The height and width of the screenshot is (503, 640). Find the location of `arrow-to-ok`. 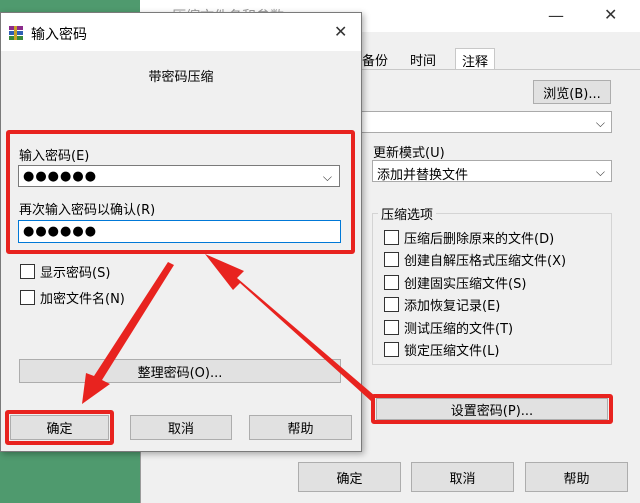

arrow-to-ok is located at coordinates (128, 333).